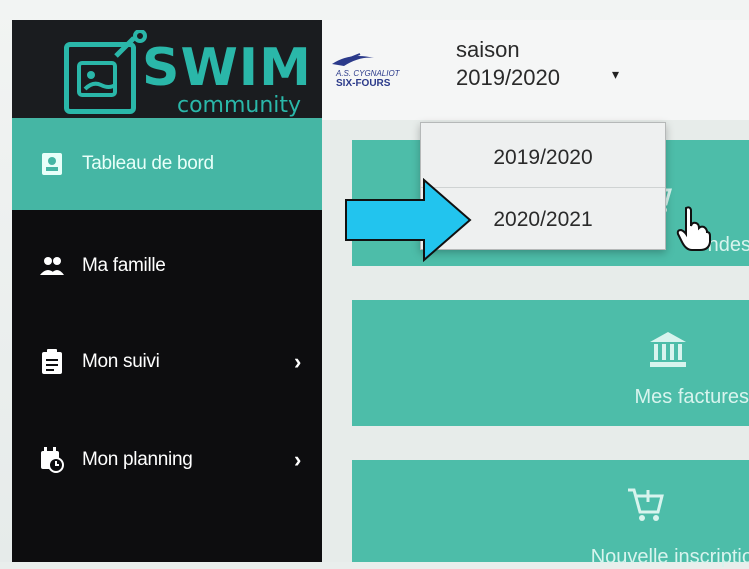  Describe the element at coordinates (167, 362) in the screenshot. I see `sidebar-item-mon-suivi: Mon suivi ›` at that location.